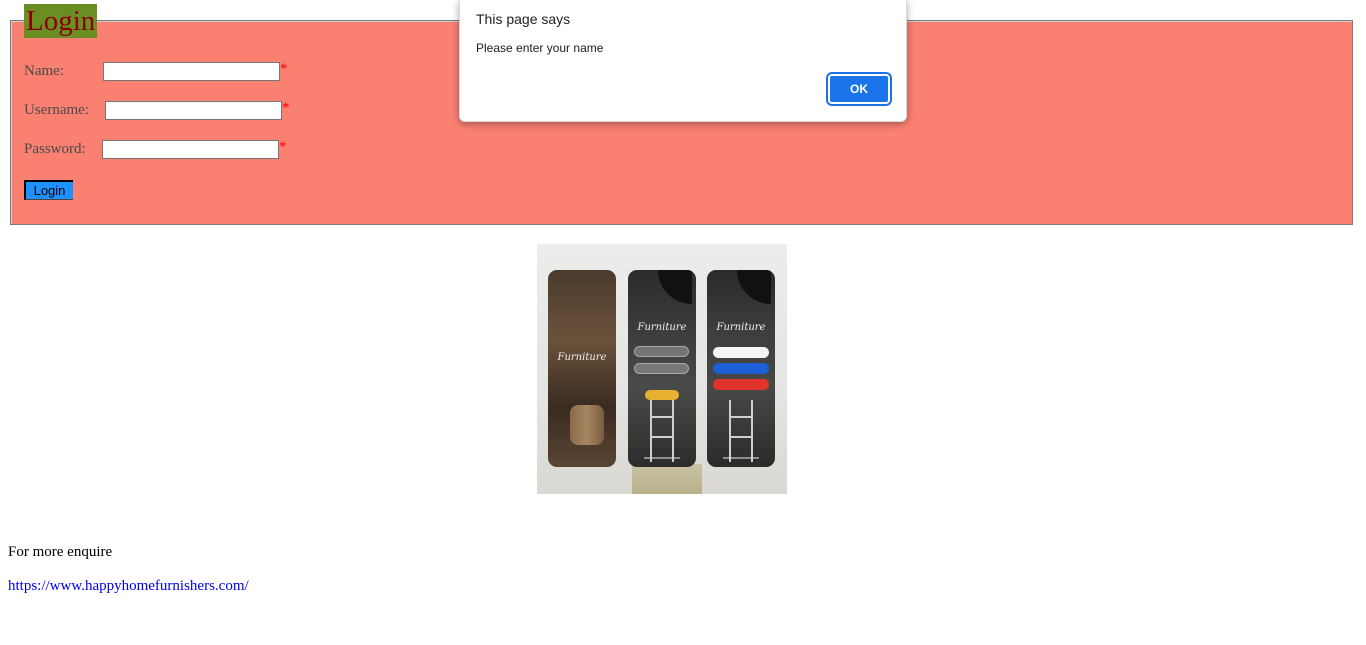  Describe the element at coordinates (667, 479) in the screenshot. I see `preview-floor` at that location.